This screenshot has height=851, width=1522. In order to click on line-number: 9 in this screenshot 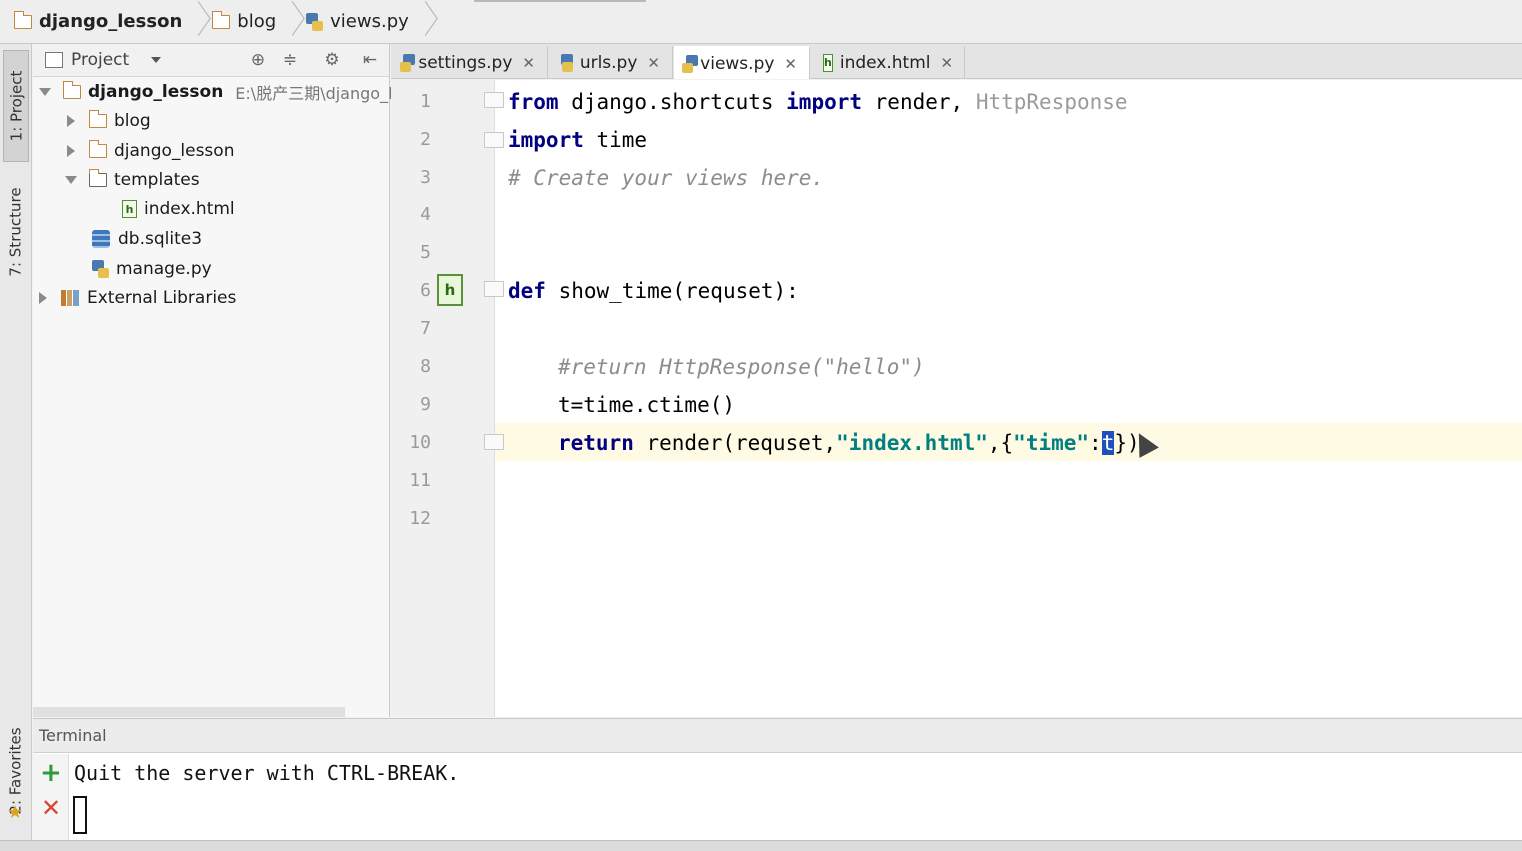, I will do `click(425, 404)`.